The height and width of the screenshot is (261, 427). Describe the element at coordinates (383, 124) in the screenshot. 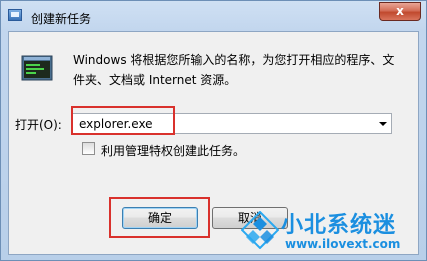

I see `dropdown-arrow-icon` at that location.